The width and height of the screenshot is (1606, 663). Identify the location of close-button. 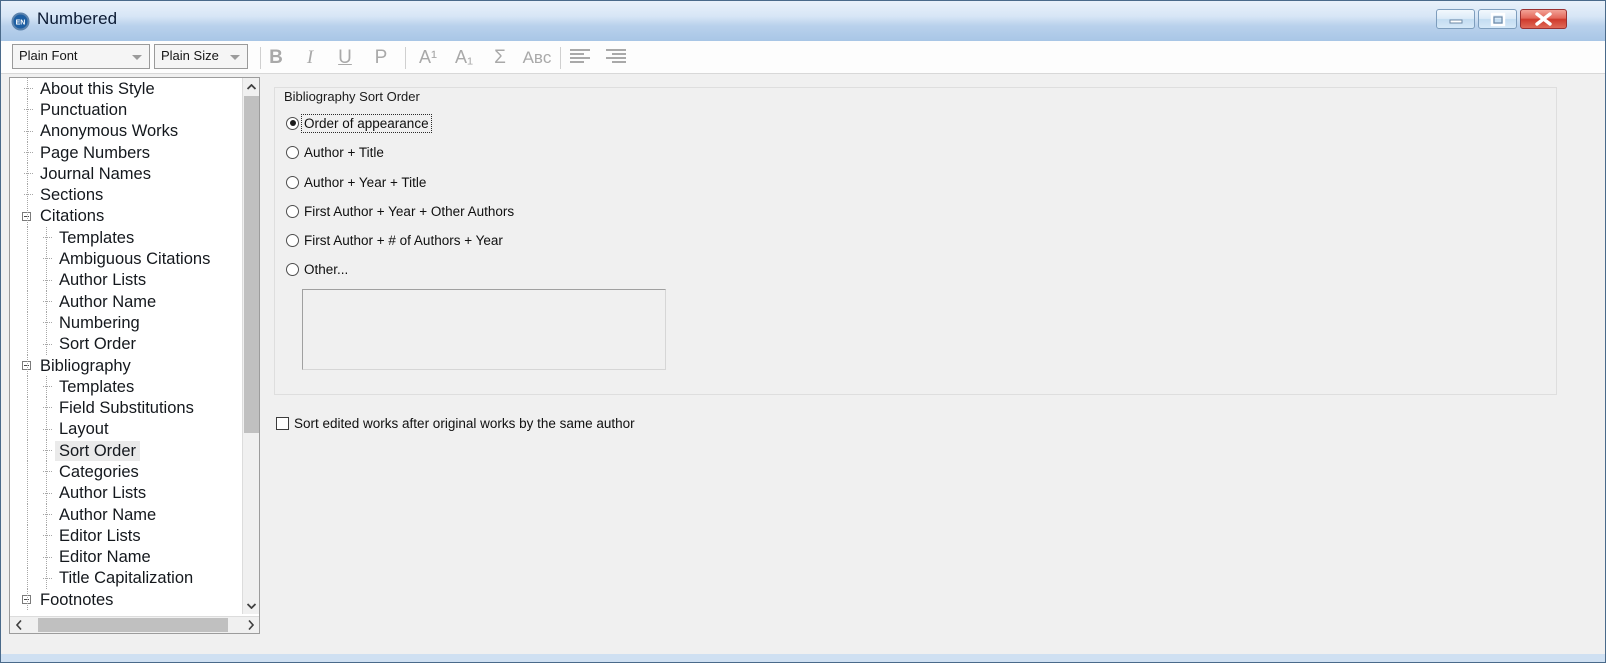
(1543, 19).